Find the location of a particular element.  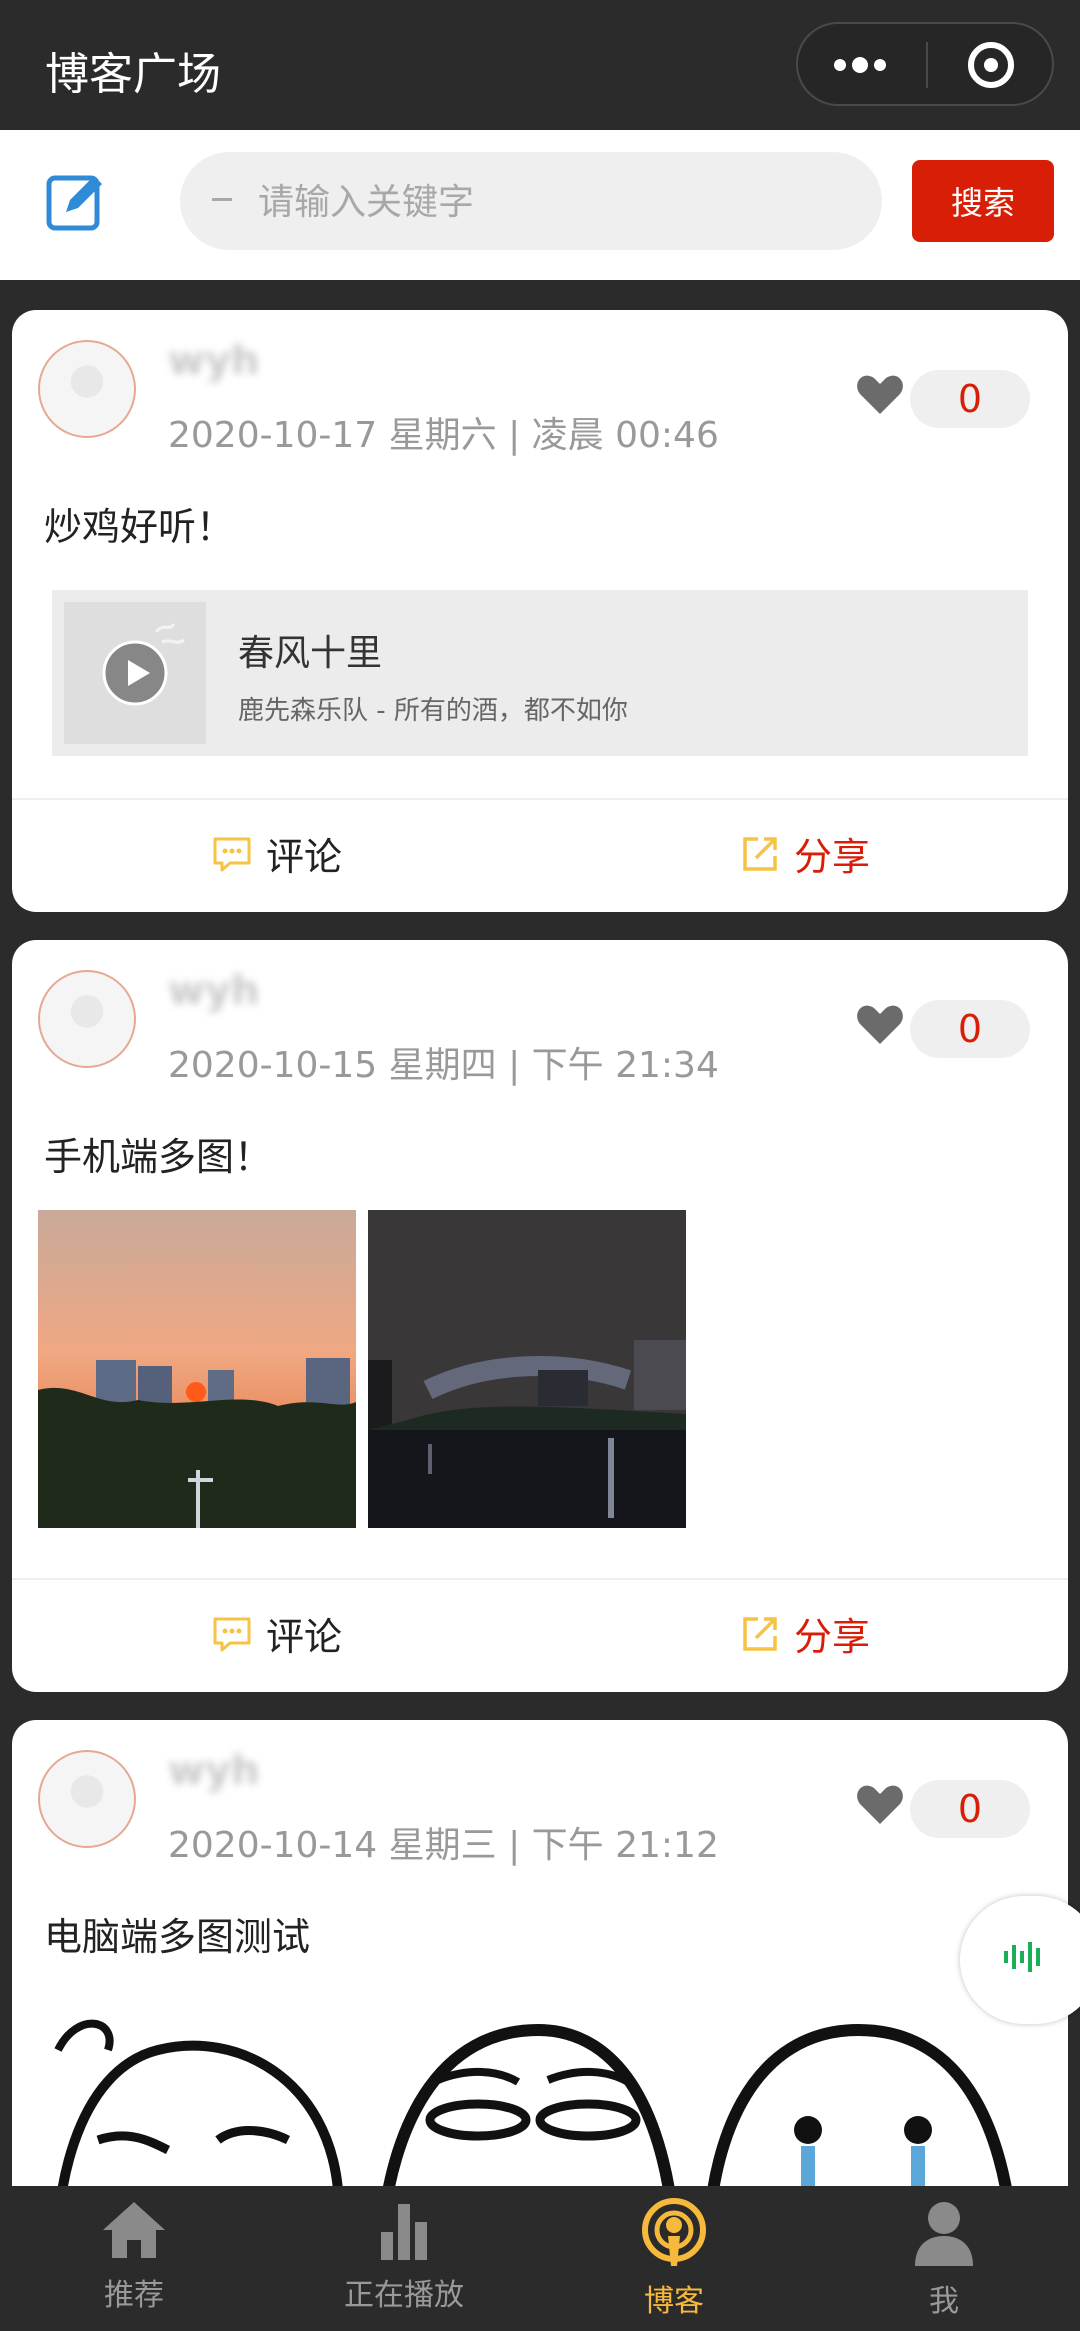

album-art is located at coordinates (135, 673).